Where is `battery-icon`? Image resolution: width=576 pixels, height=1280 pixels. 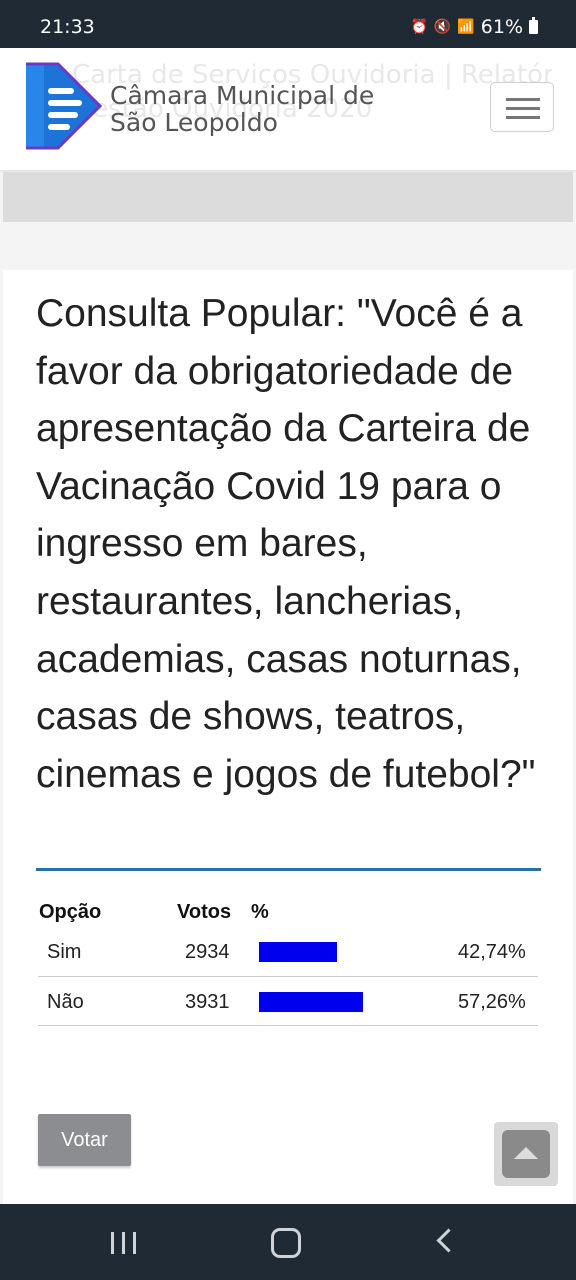 battery-icon is located at coordinates (533, 25).